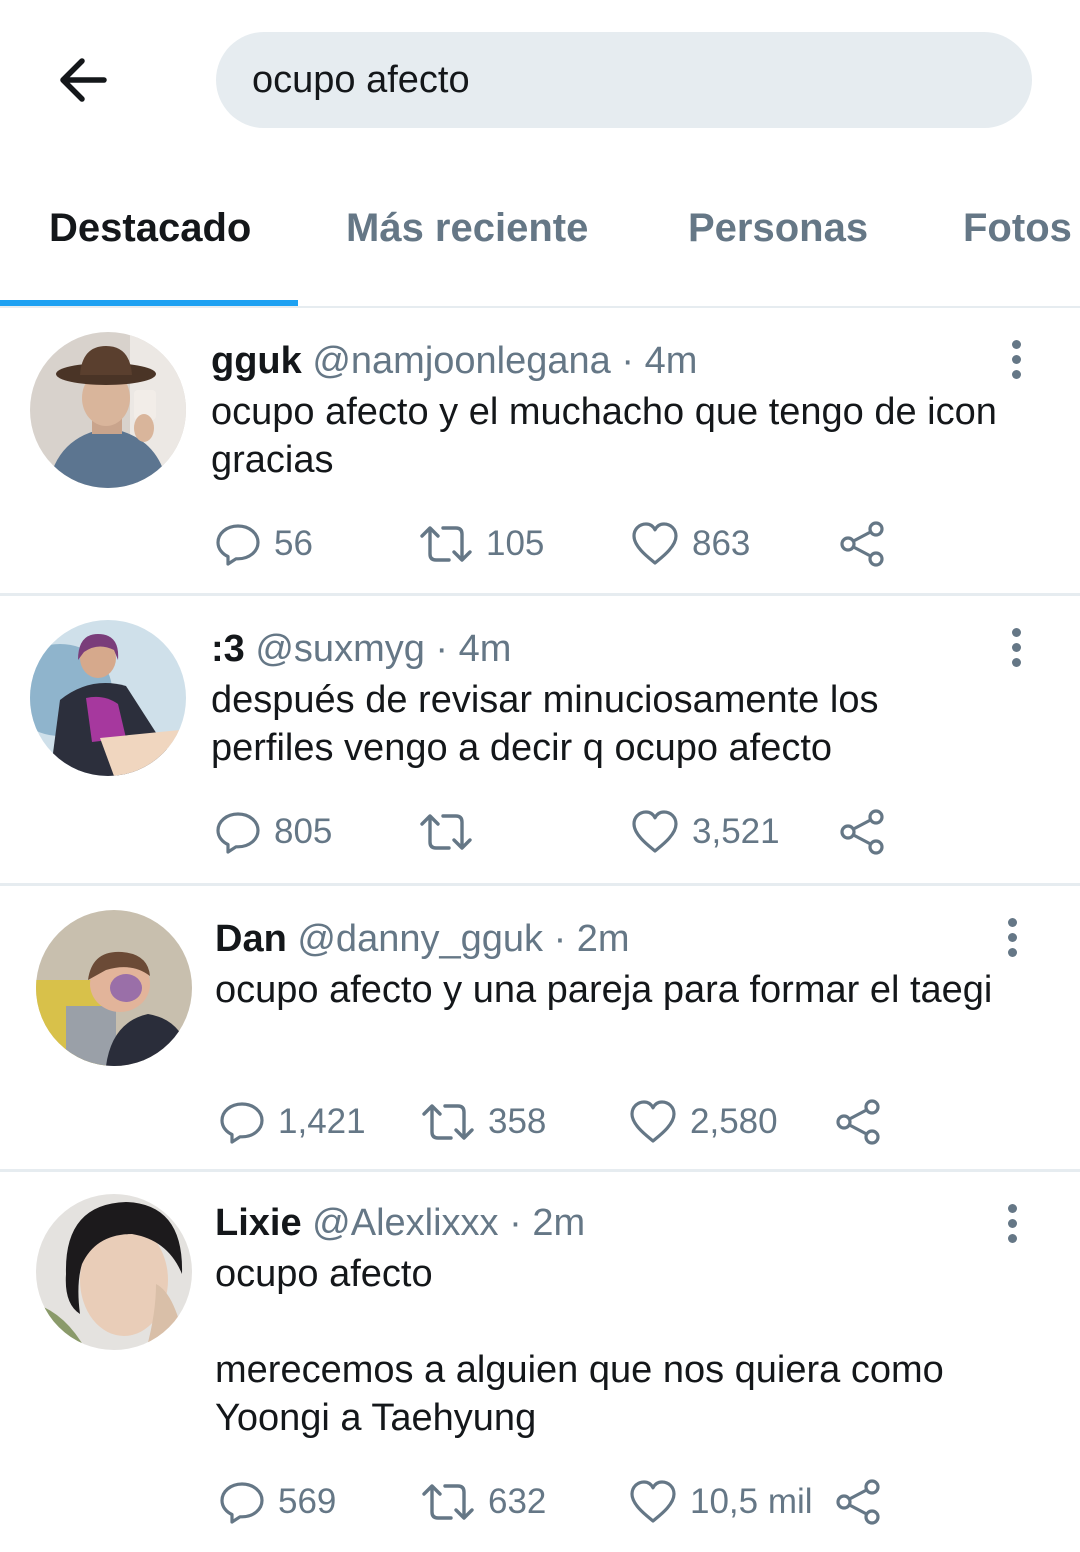 The image size is (1080, 1552). Describe the element at coordinates (483, 1502) in the screenshot. I see `retweet-button: 632` at that location.